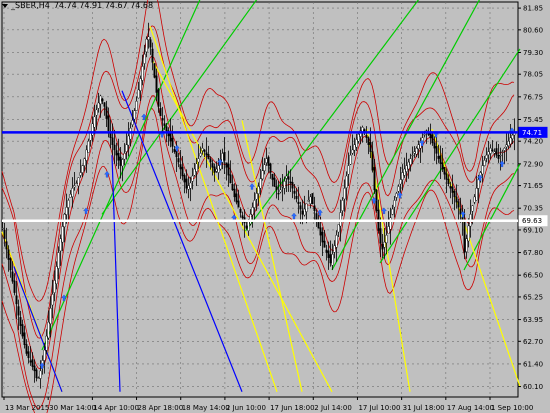  What do you see at coordinates (533, 75) in the screenshot?
I see `y-tick-label: 78.05` at bounding box center [533, 75].